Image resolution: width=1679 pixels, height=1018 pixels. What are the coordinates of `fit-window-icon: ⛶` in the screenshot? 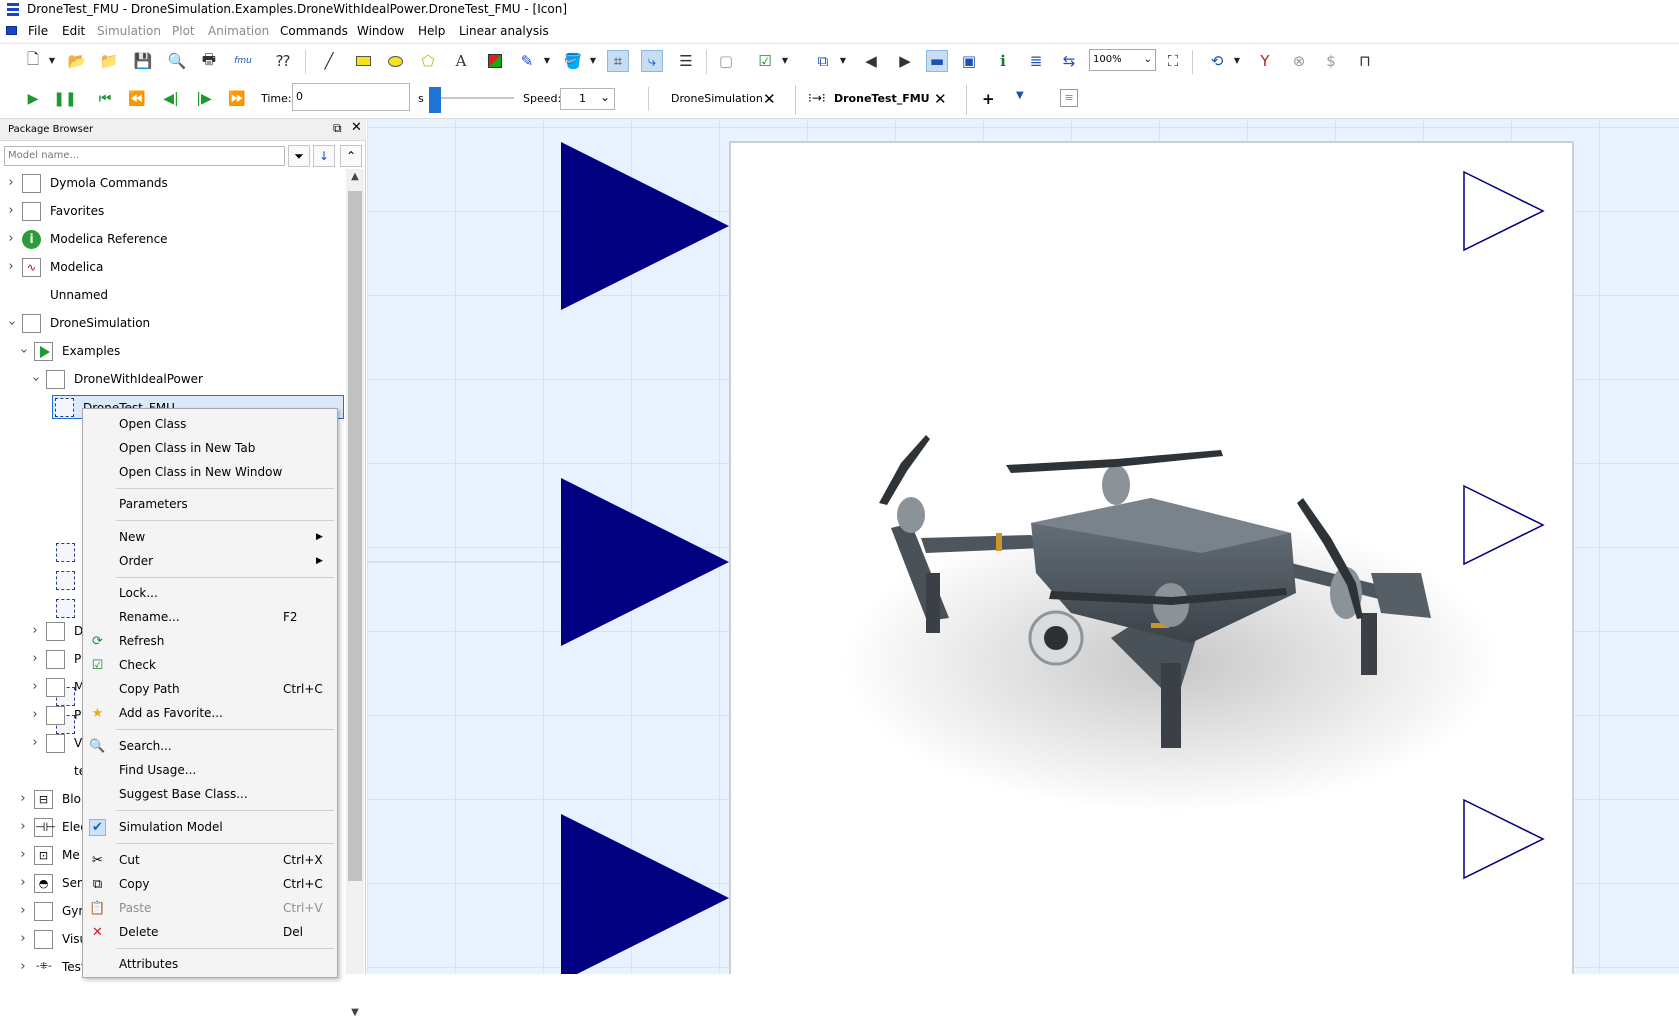 It's located at (1173, 61).